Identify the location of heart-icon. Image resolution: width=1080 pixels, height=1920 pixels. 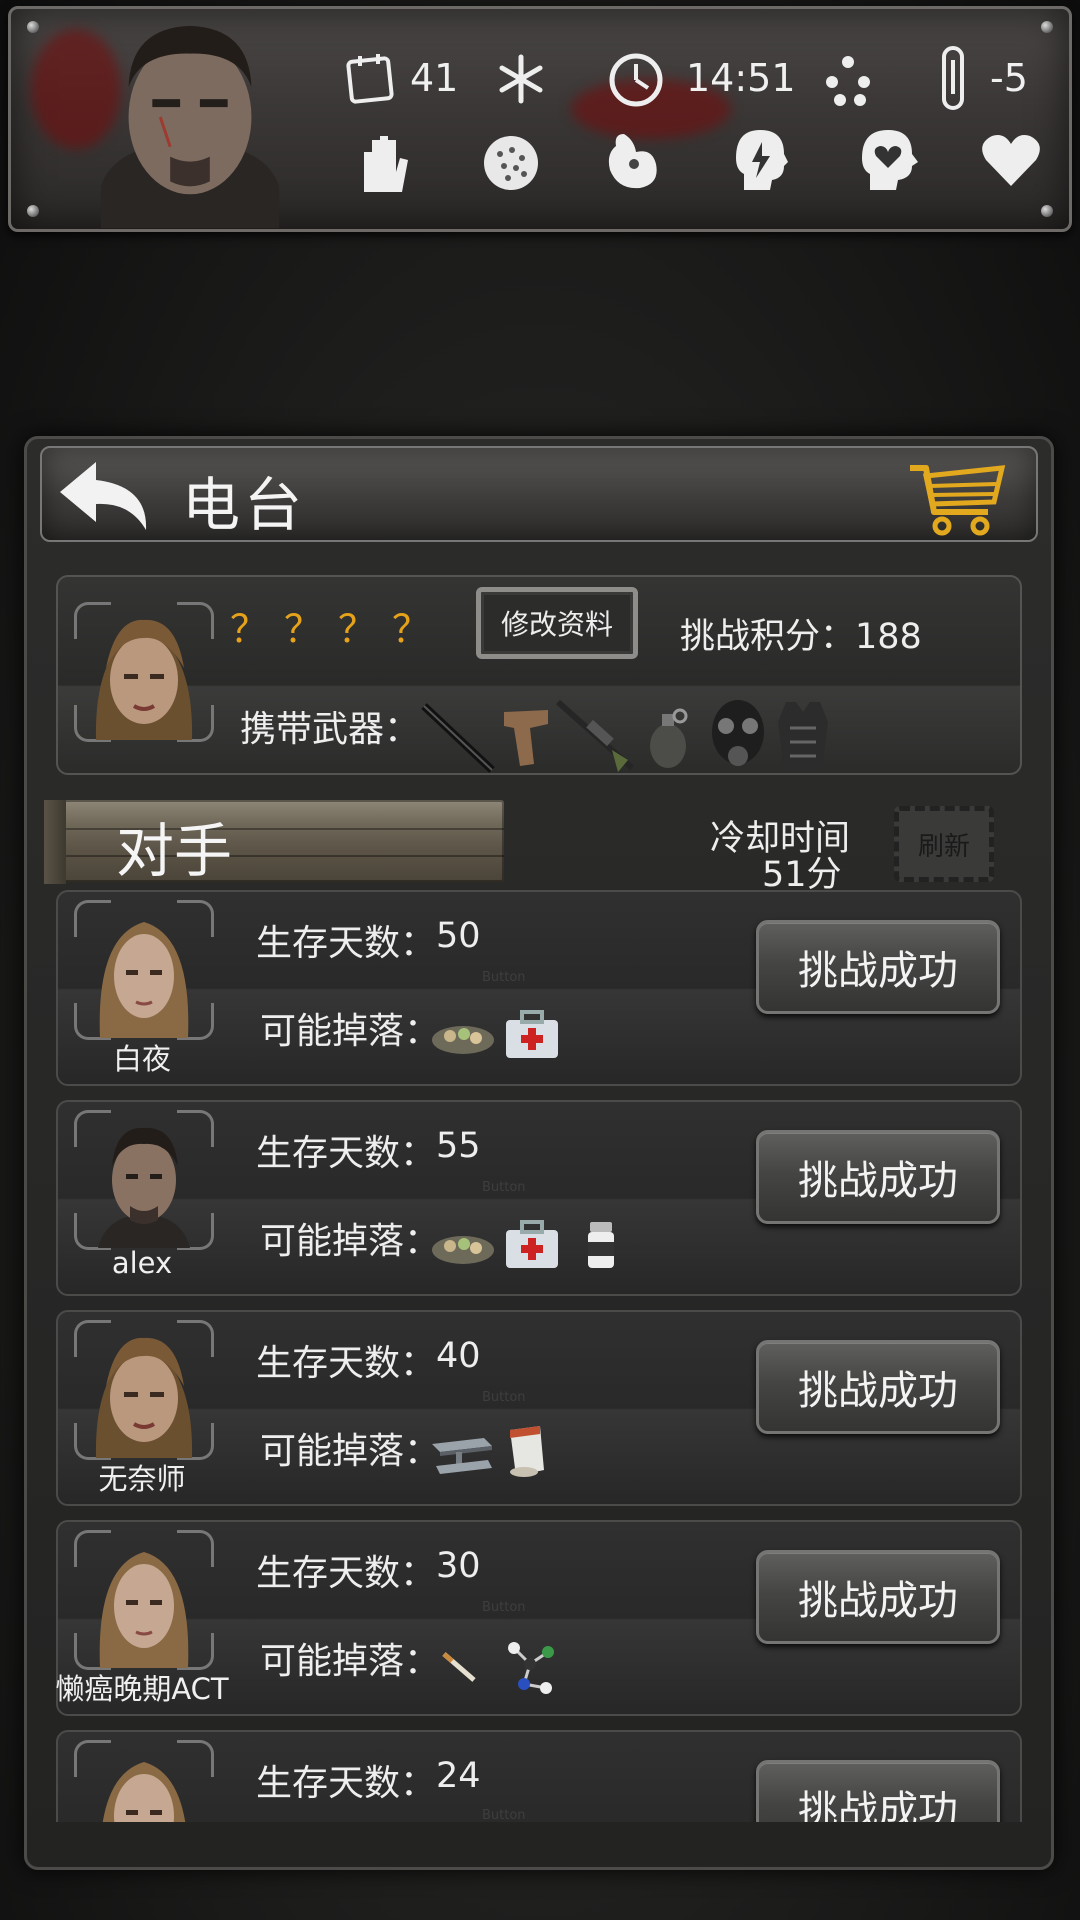
(1011, 160).